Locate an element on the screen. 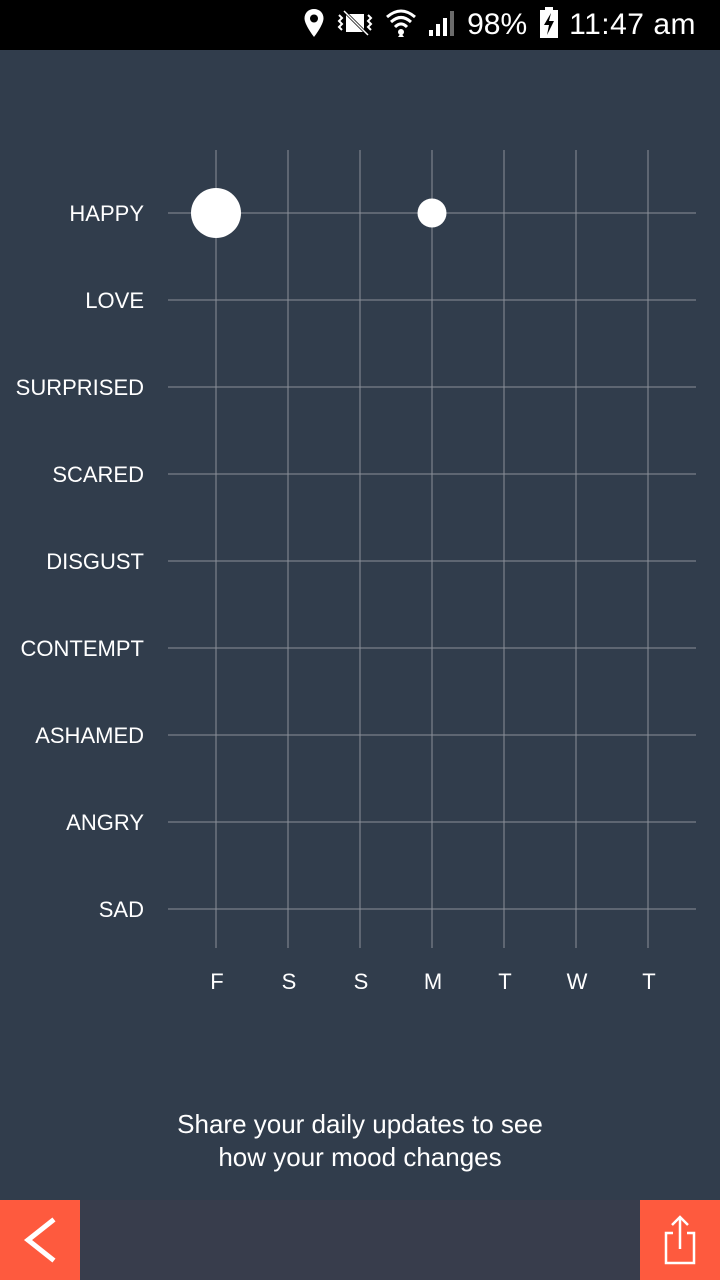 Image resolution: width=720 pixels, height=1280 pixels. status-bar: 98% 11:47 am is located at coordinates (360, 25).